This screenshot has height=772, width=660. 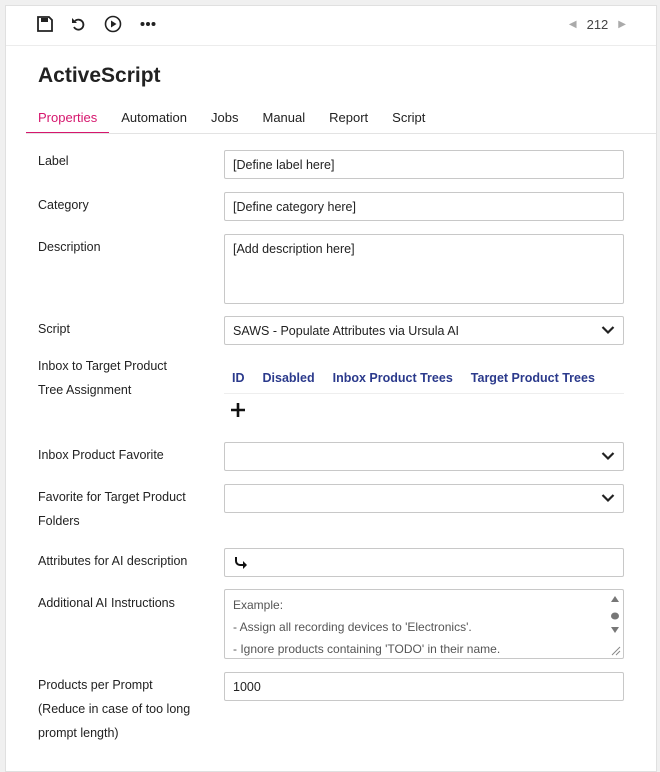 What do you see at coordinates (69, 247) in the screenshot?
I see `description-field-label: Description` at bounding box center [69, 247].